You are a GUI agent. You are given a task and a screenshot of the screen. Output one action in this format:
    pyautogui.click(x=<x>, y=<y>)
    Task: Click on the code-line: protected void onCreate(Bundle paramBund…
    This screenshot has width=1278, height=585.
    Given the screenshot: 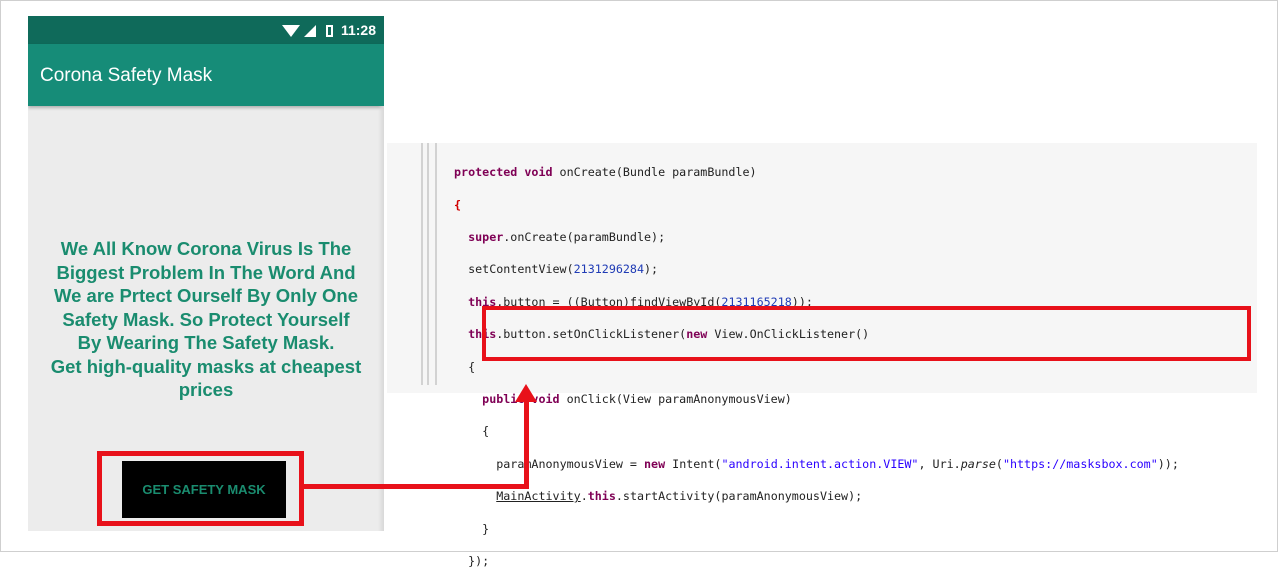 What is the action you would take?
    pyautogui.click(x=605, y=172)
    